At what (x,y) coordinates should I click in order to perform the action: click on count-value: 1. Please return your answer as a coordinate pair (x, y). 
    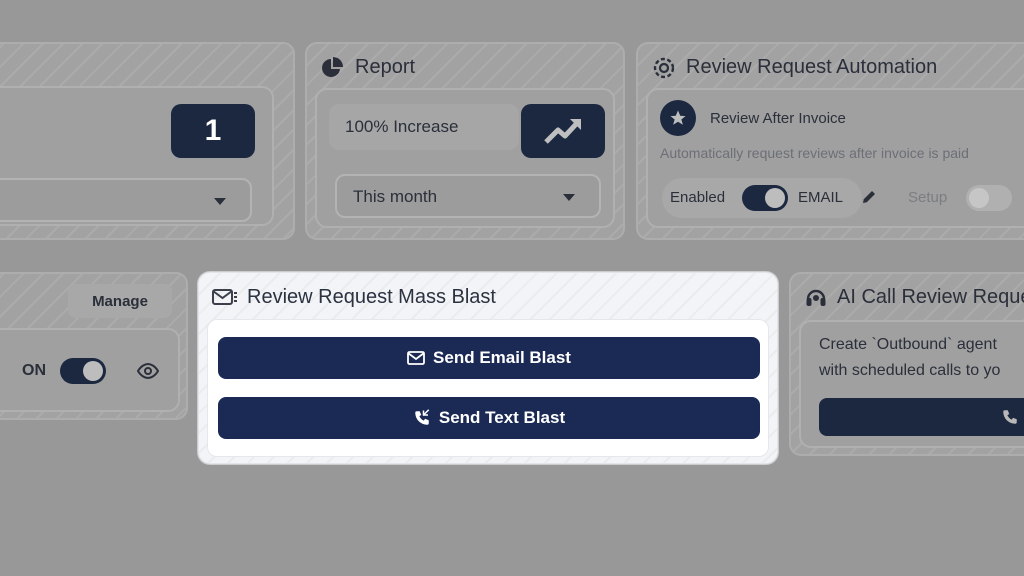
    Looking at the image, I should click on (213, 130).